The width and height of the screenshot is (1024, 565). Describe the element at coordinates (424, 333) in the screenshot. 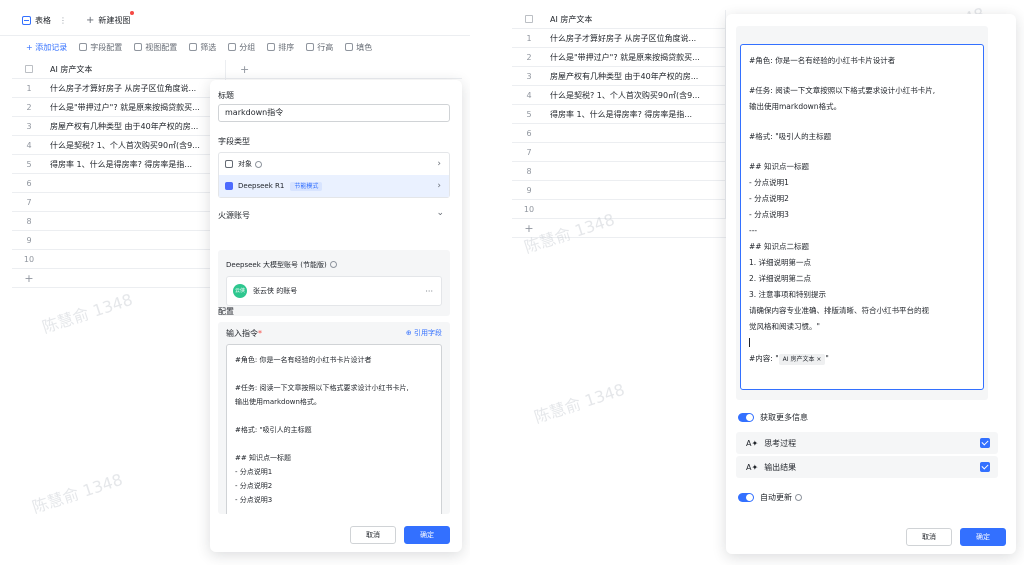

I see `reference-field-link: ⊕ 引用字段` at that location.